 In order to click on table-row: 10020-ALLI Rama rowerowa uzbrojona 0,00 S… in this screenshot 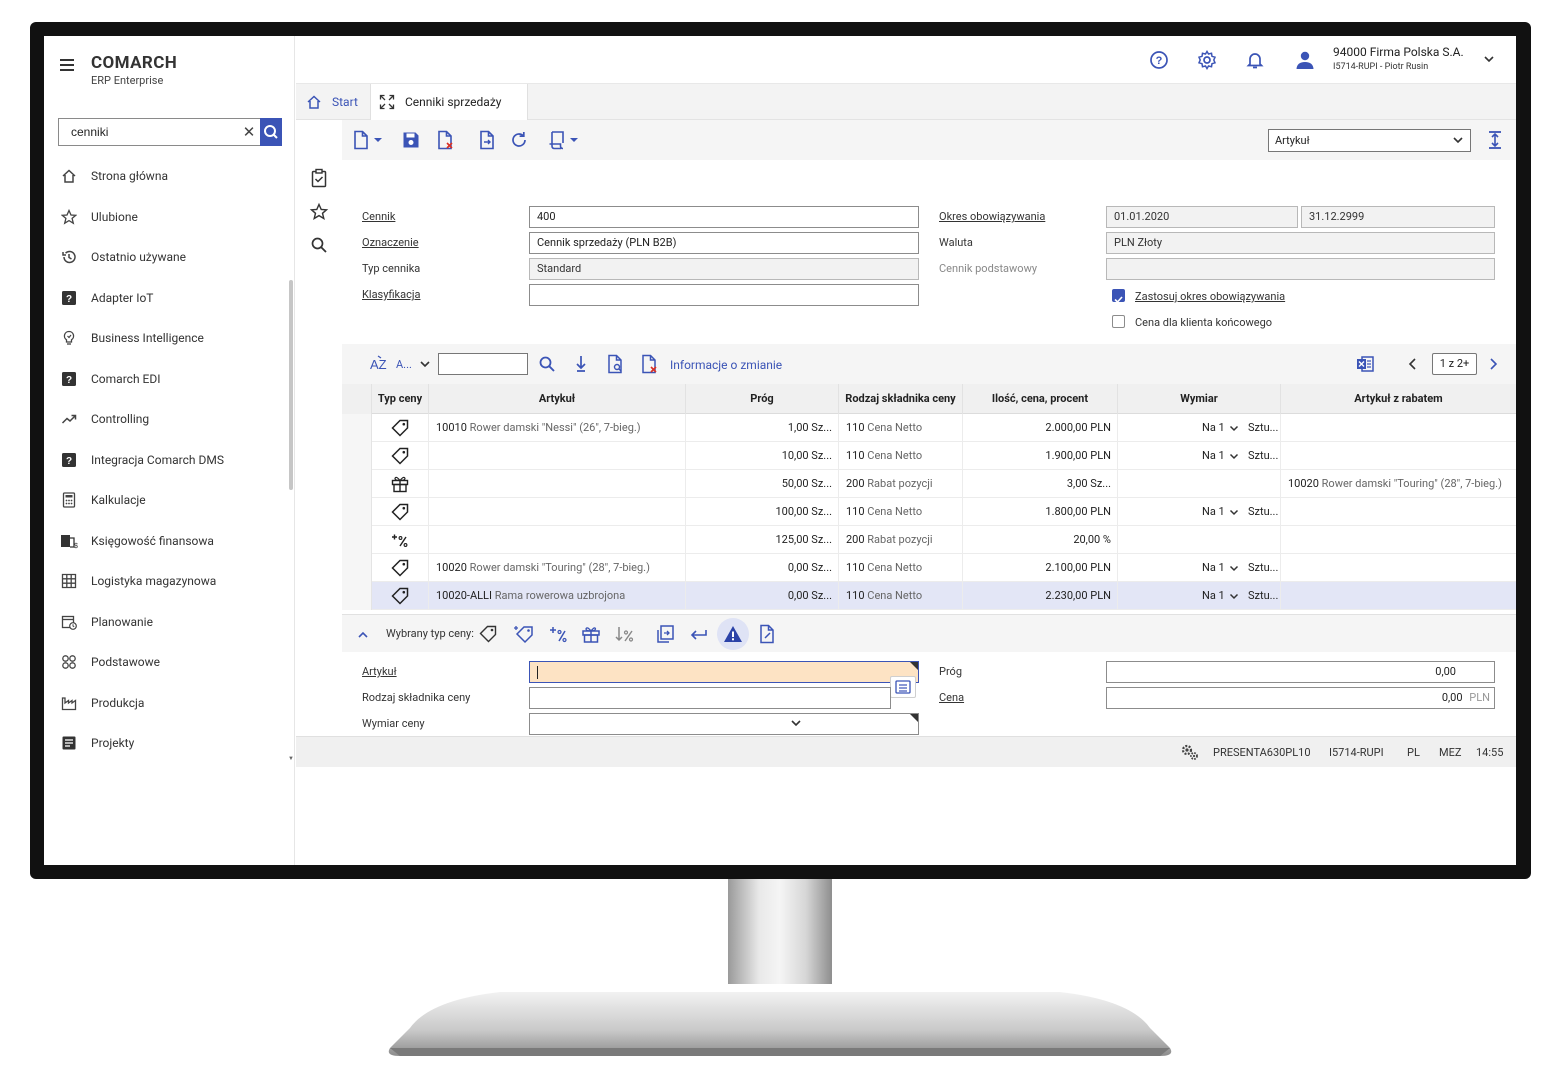, I will do `click(929, 596)`.